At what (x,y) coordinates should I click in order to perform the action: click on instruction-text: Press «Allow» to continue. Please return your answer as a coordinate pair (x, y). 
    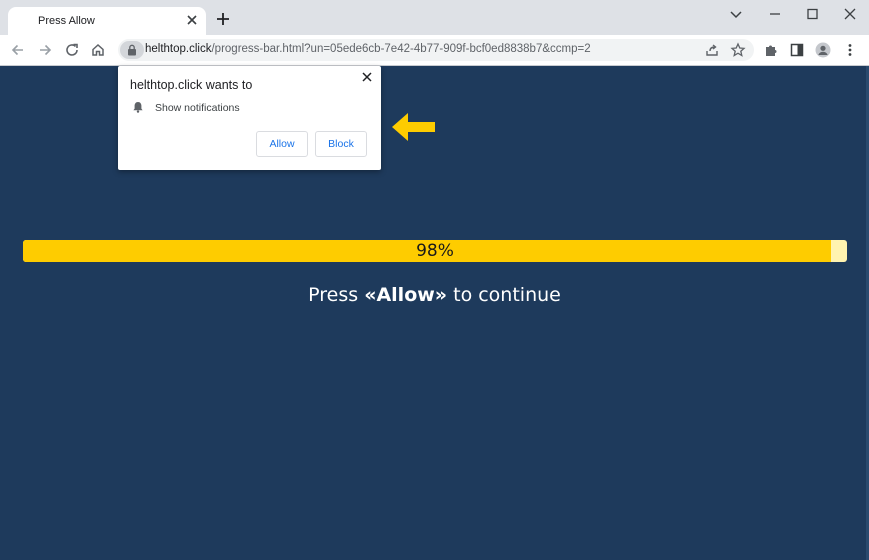
    Looking at the image, I should click on (434, 295).